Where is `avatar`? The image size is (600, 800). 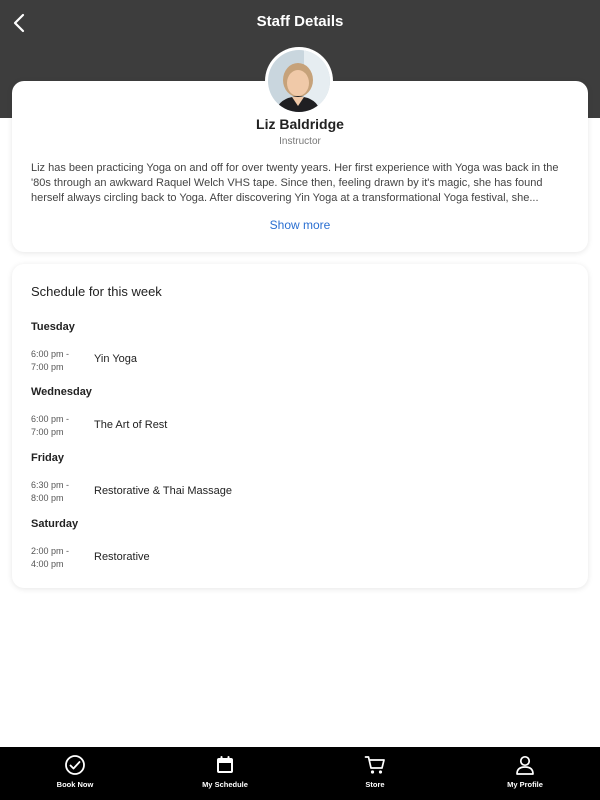
avatar is located at coordinates (299, 81).